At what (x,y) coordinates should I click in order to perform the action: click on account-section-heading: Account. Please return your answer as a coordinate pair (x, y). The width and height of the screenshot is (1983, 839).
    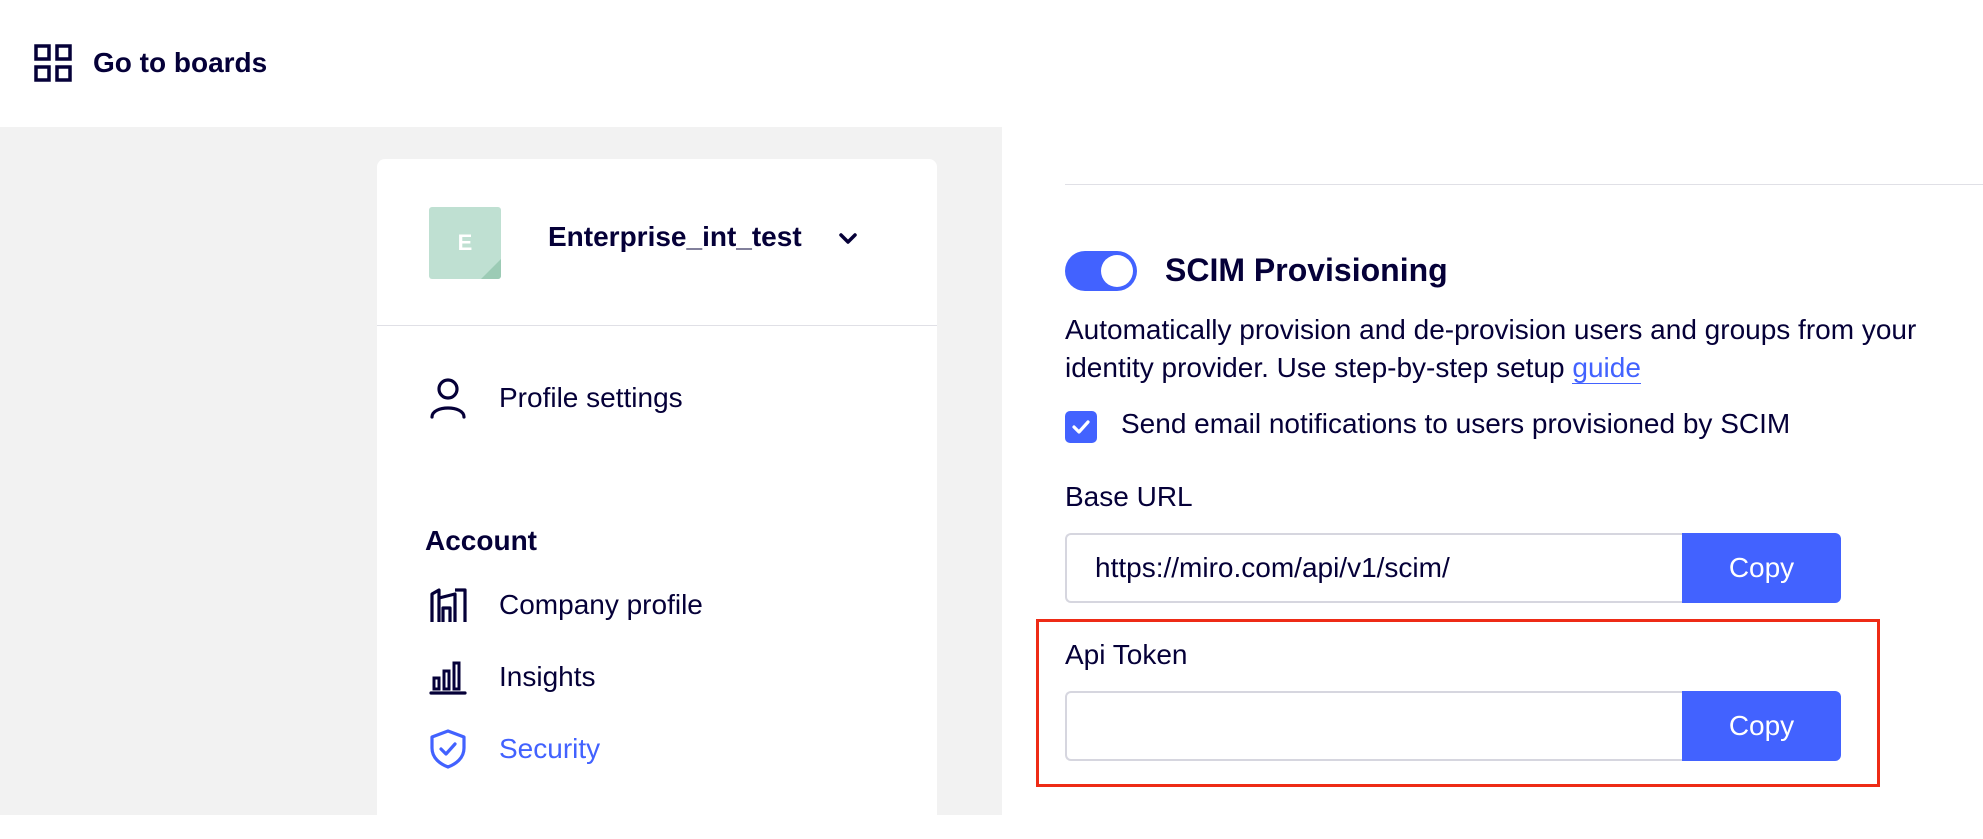
    Looking at the image, I should click on (481, 540).